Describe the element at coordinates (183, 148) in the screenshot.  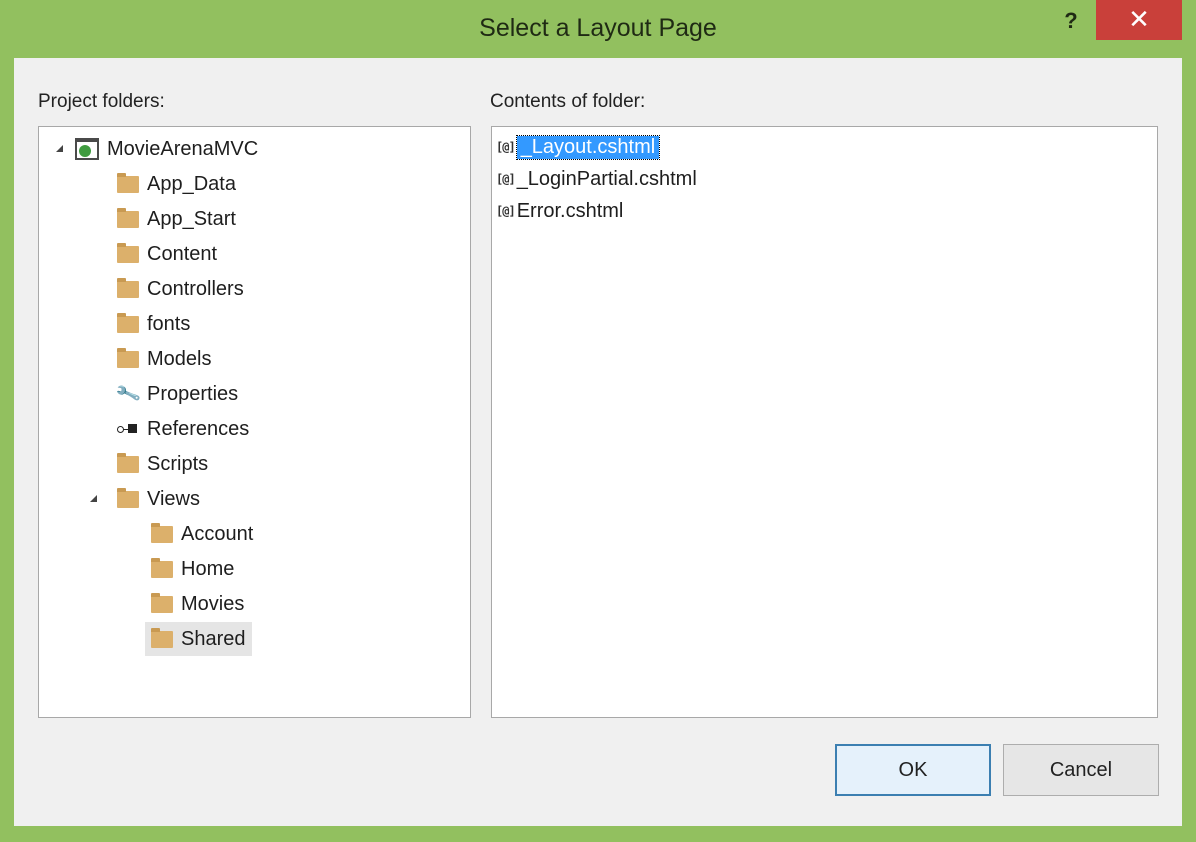
I see `tree-item-label: MovieArenaMVC` at that location.